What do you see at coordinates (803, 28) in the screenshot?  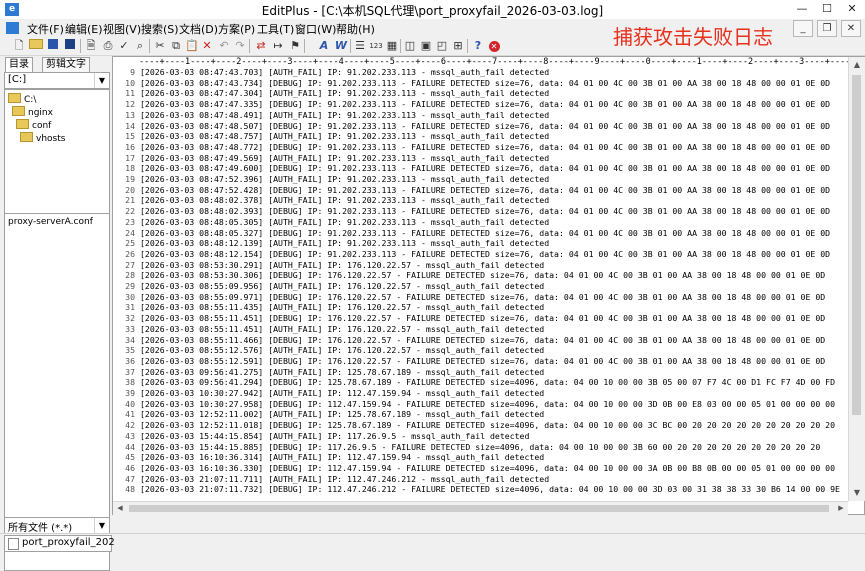 I see `document-minimize-button: _` at bounding box center [803, 28].